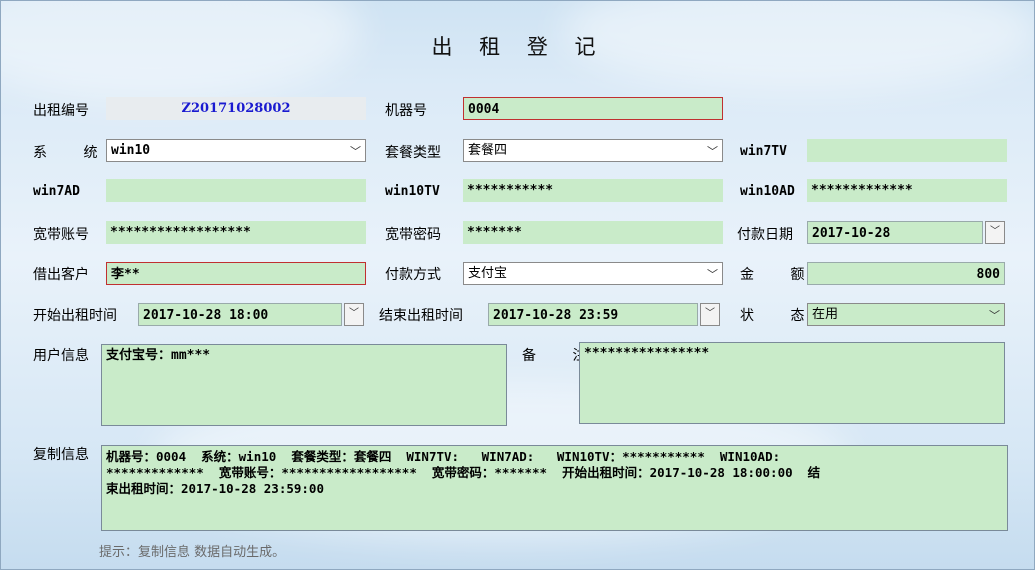 The image size is (1035, 570). Describe the element at coordinates (406, 111) in the screenshot. I see `machine-no-label: 机器号` at that location.